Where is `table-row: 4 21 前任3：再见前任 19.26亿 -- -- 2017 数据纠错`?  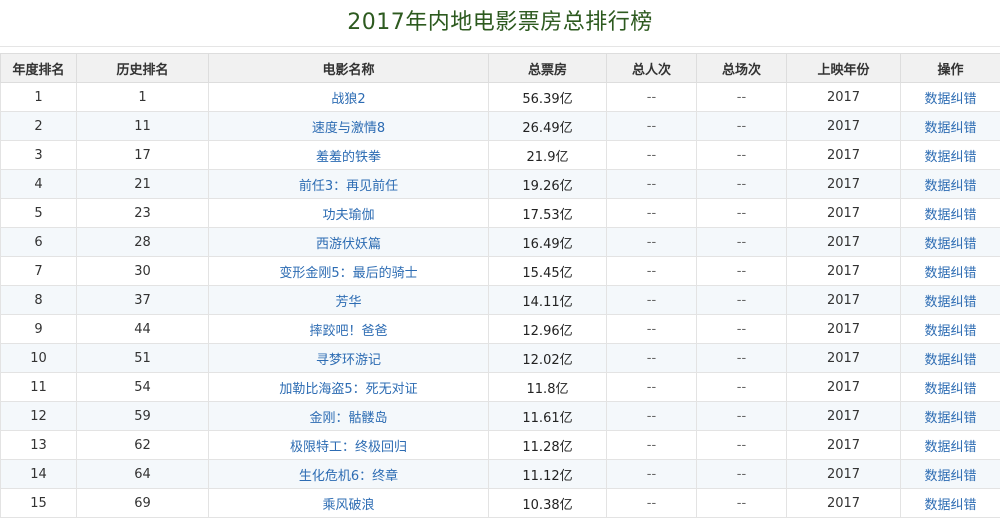 table-row: 4 21 前任3：再见前任 19.26亿 -- -- 2017 数据纠错 is located at coordinates (500, 184).